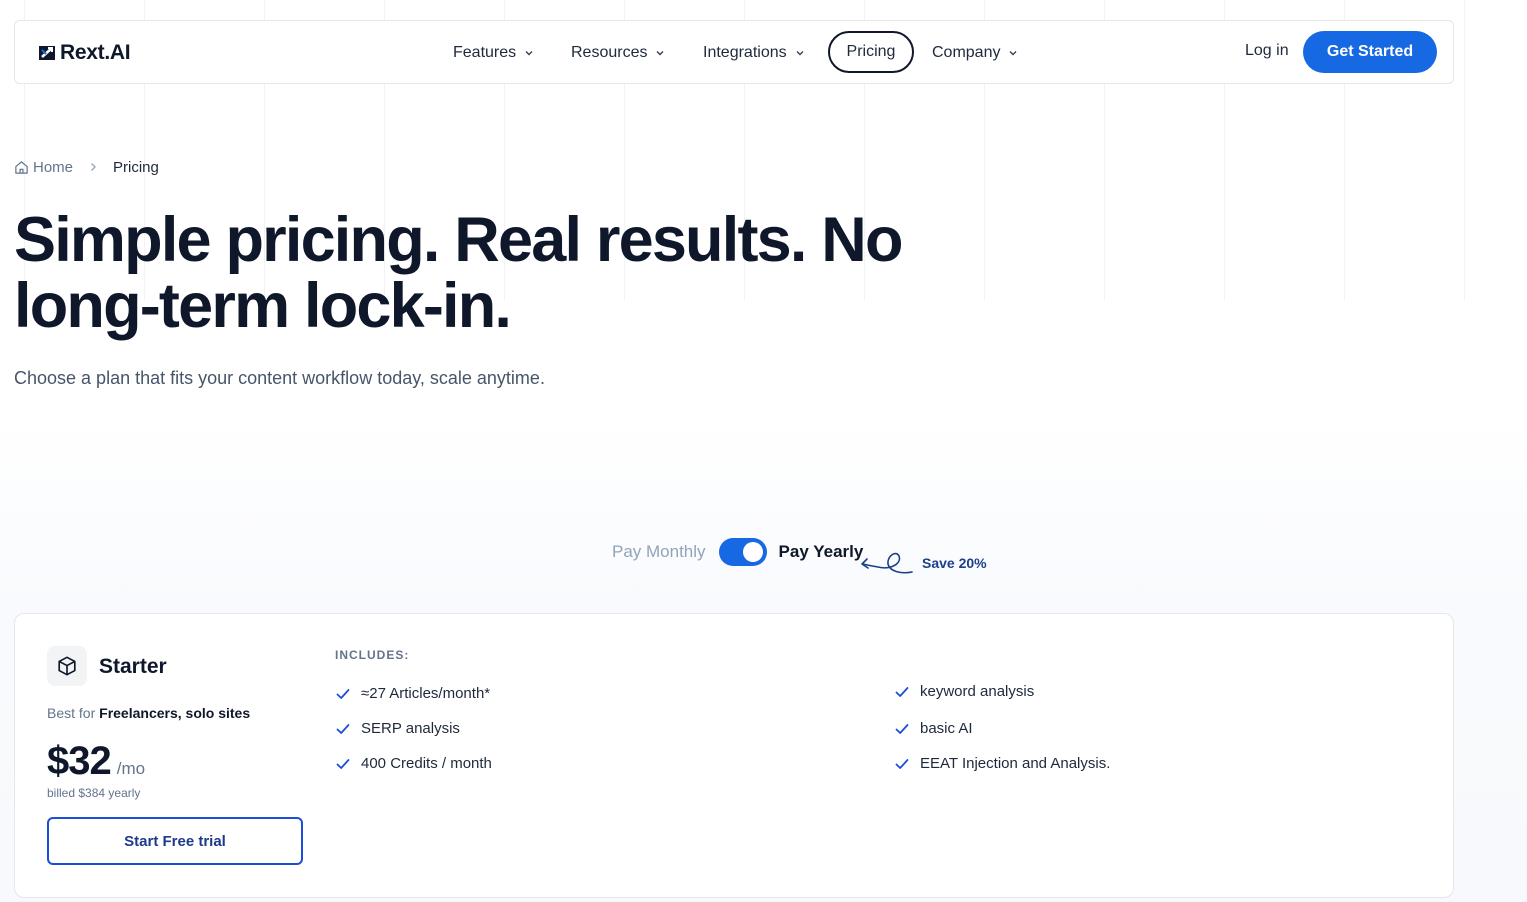 The image size is (1527, 902). What do you see at coordinates (124, 793) in the screenshot?
I see `billed-suffix: yearly` at bounding box center [124, 793].